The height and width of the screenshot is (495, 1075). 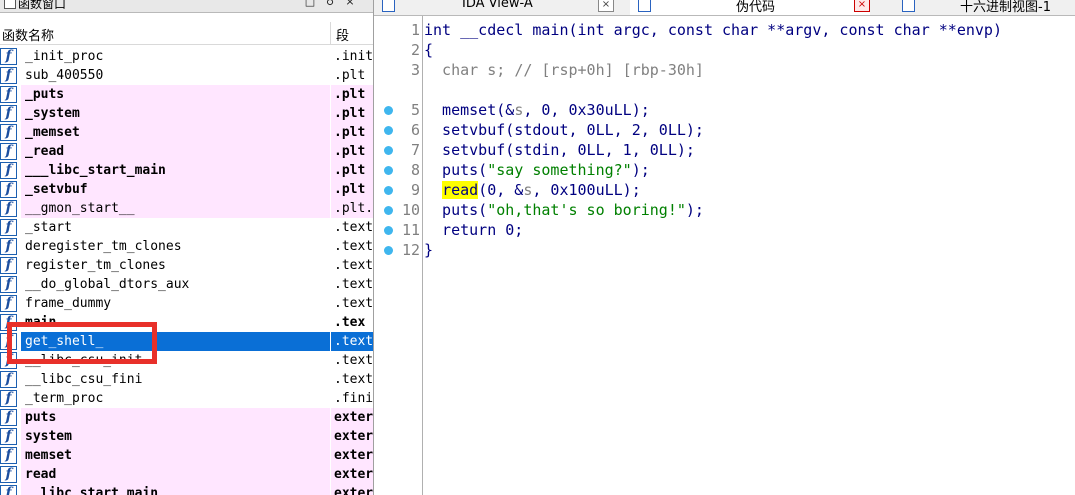 What do you see at coordinates (186, 33) in the screenshot?
I see `functions-column-header: 函数名称 段` at bounding box center [186, 33].